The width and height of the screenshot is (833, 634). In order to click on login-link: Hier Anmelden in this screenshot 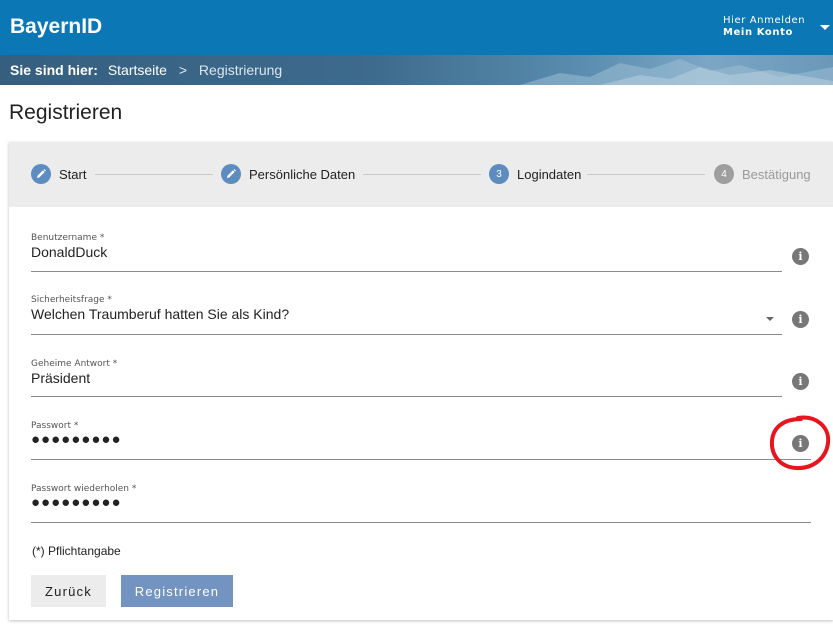, I will do `click(764, 21)`.